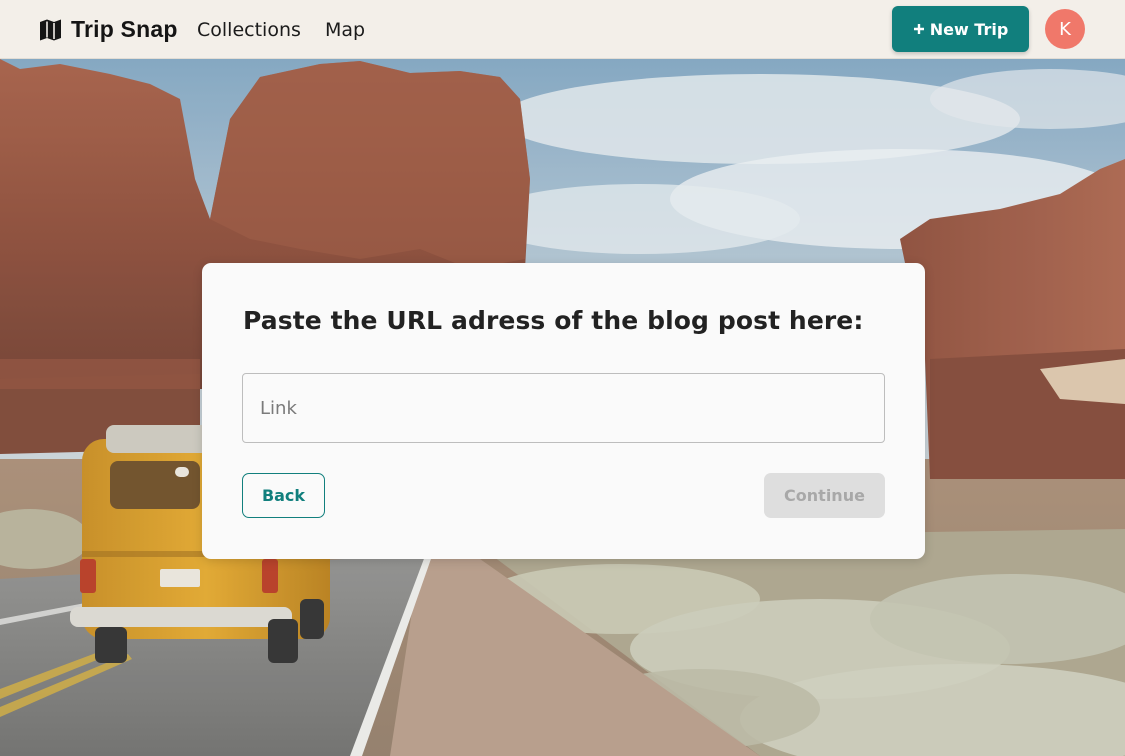 The height and width of the screenshot is (756, 1125). What do you see at coordinates (919, 29) in the screenshot?
I see `plus-icon` at bounding box center [919, 29].